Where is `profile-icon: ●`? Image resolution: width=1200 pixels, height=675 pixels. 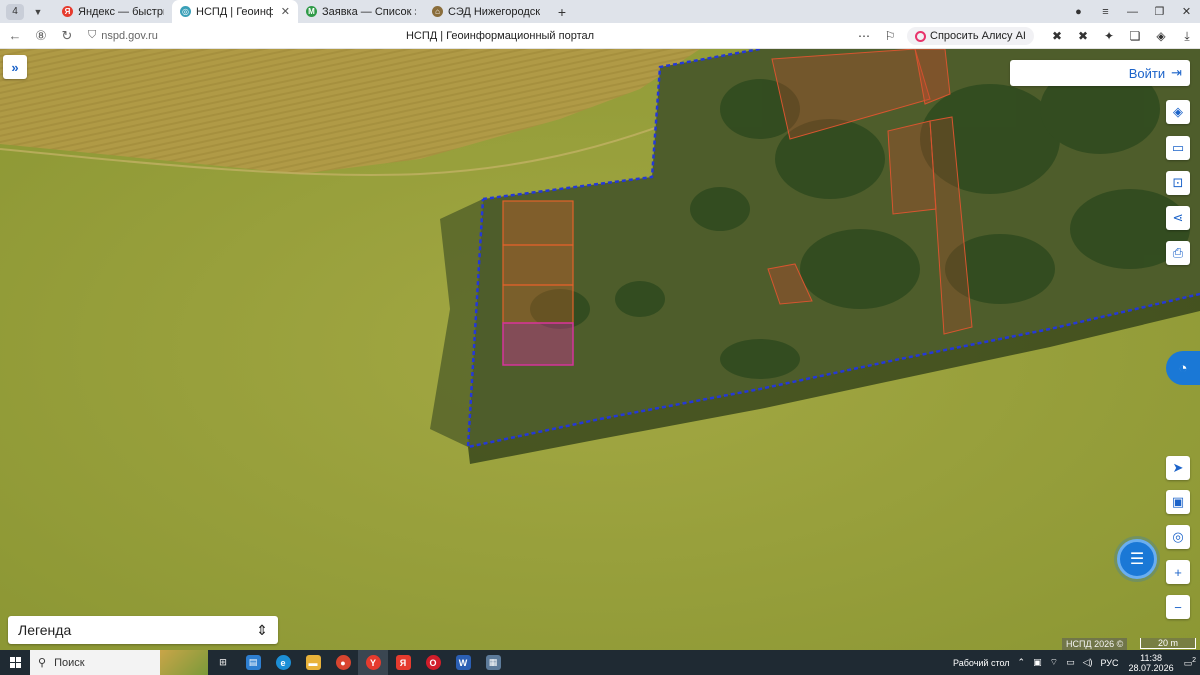
profile-icon: ● is located at coordinates (1078, 12).